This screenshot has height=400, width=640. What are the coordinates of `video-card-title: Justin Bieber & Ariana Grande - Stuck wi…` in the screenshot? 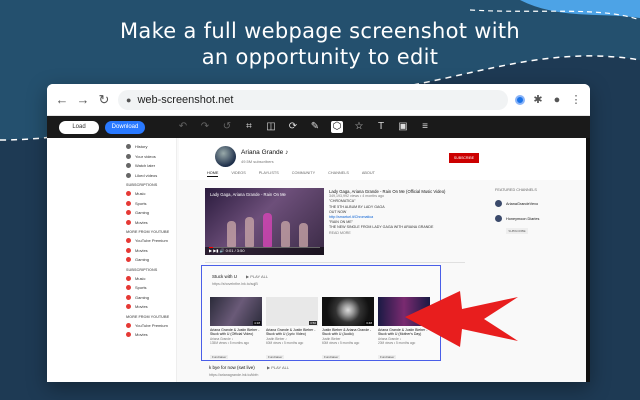 It's located at (348, 332).